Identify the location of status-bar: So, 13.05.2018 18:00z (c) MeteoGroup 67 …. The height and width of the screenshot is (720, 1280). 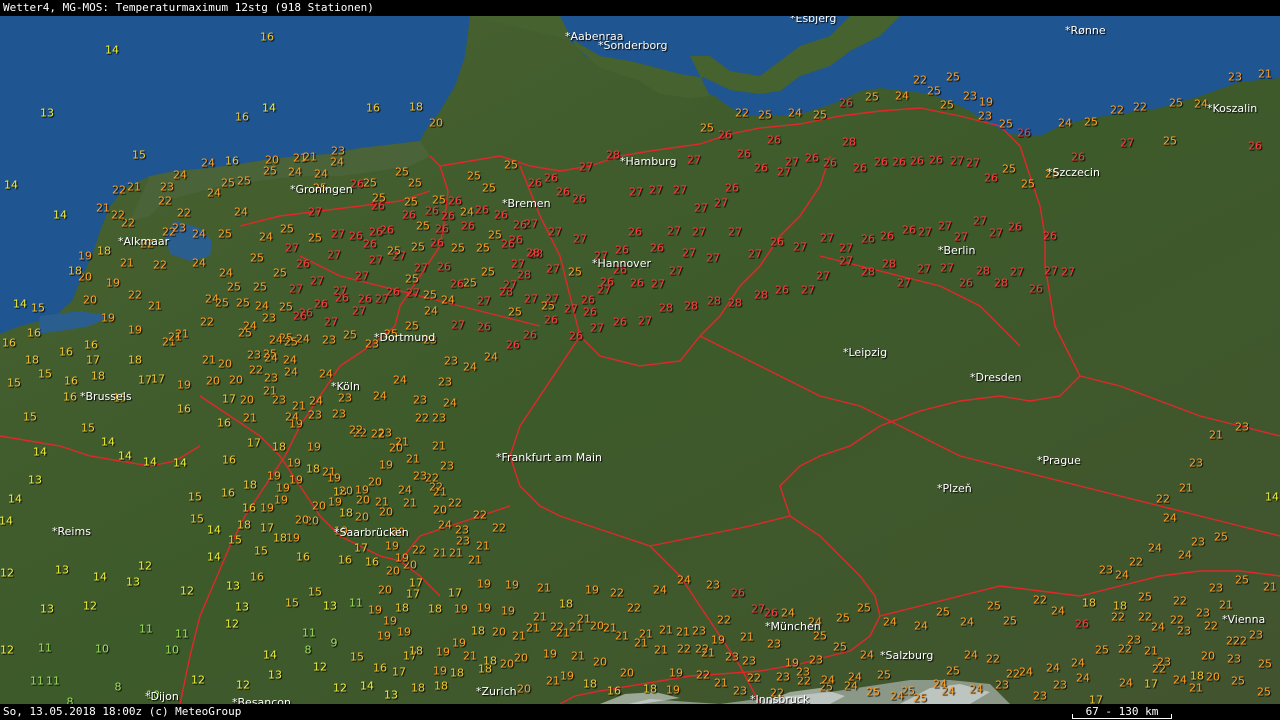
(640, 712).